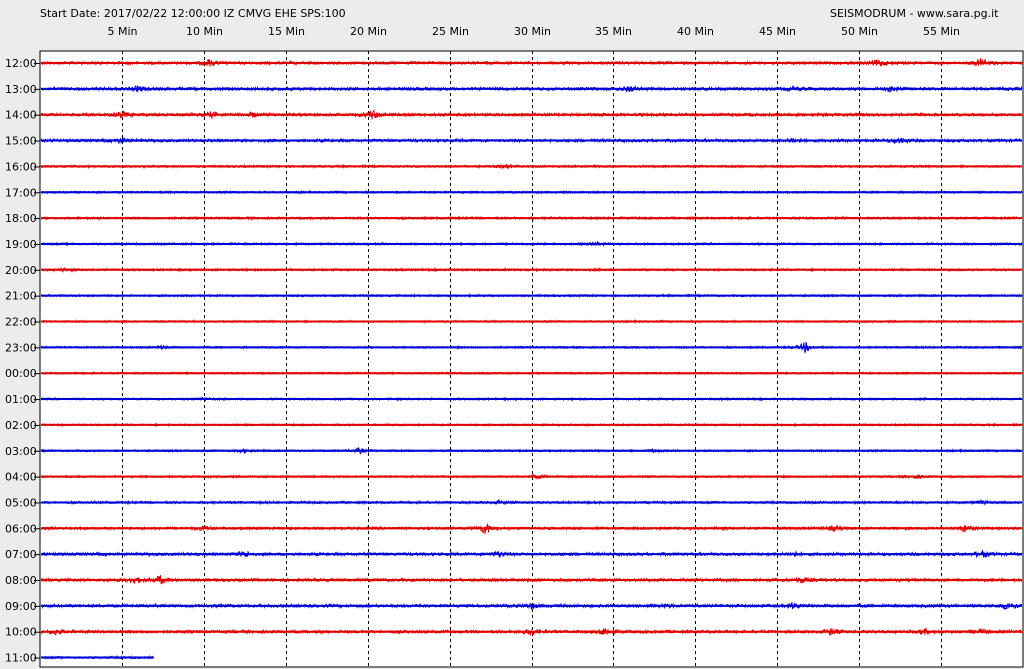 This screenshot has height=669, width=1024. I want to click on hour-row-label: 02:00, so click(21, 425).